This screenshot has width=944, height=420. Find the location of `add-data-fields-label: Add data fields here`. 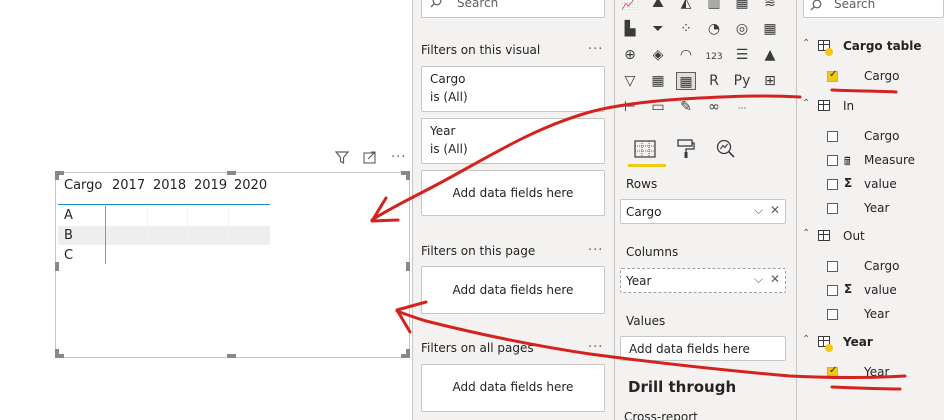

add-data-fields-label: Add data fields here is located at coordinates (513, 290).